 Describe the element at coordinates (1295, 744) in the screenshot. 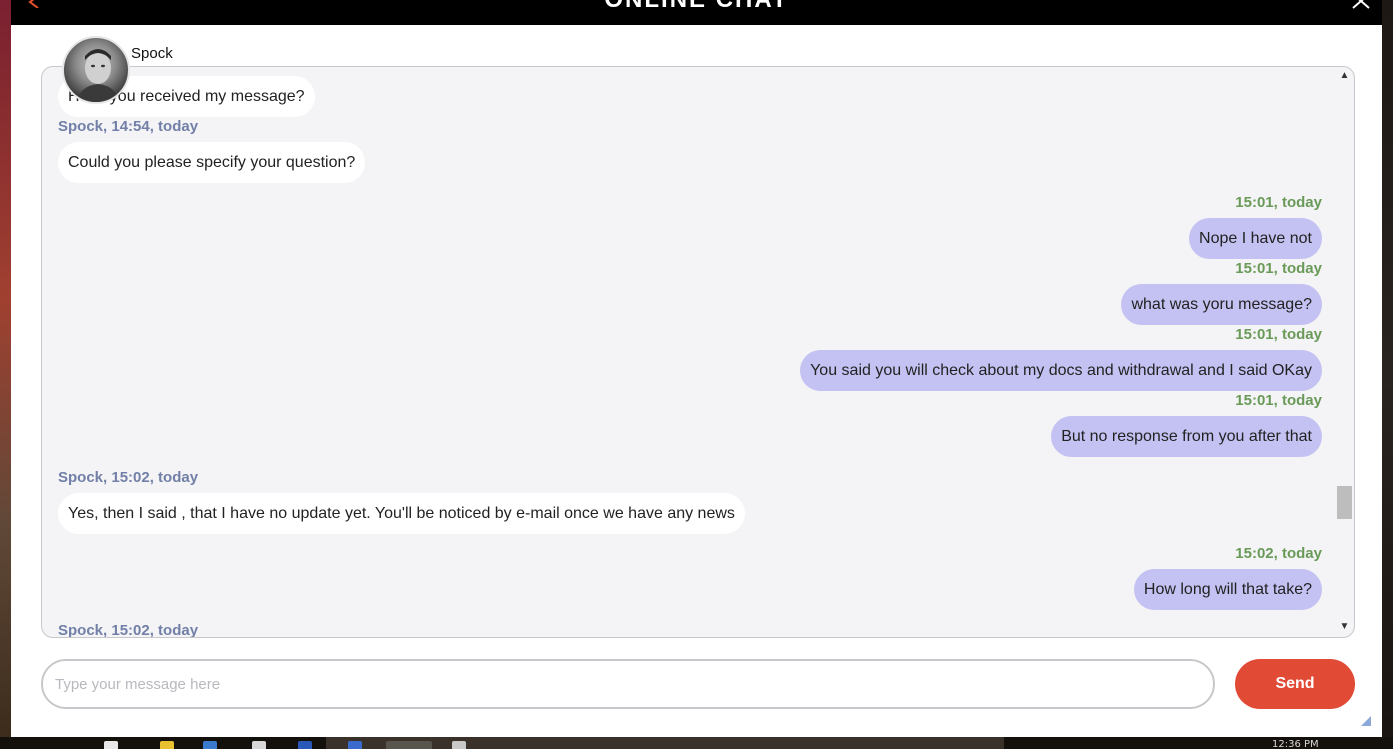

I see `taskbar-clock: 12:36 PM` at that location.